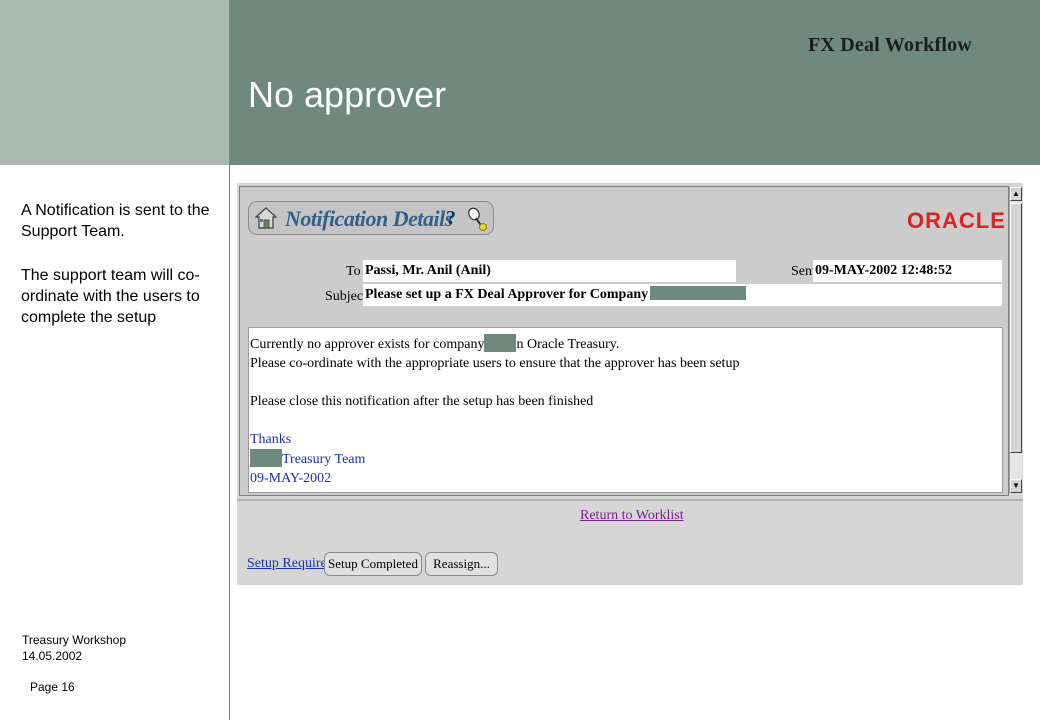  Describe the element at coordinates (346, 296) in the screenshot. I see `subject-label: Subject` at that location.